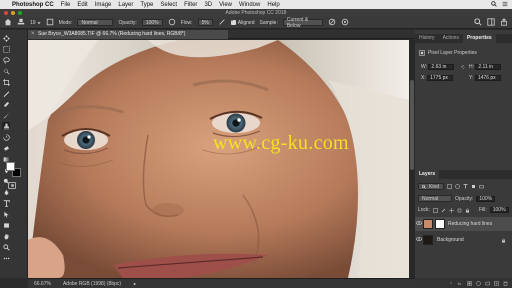 The image size is (512, 288). What do you see at coordinates (478, 283) in the screenshot?
I see `adjustment-layer-icon` at bounding box center [478, 283].